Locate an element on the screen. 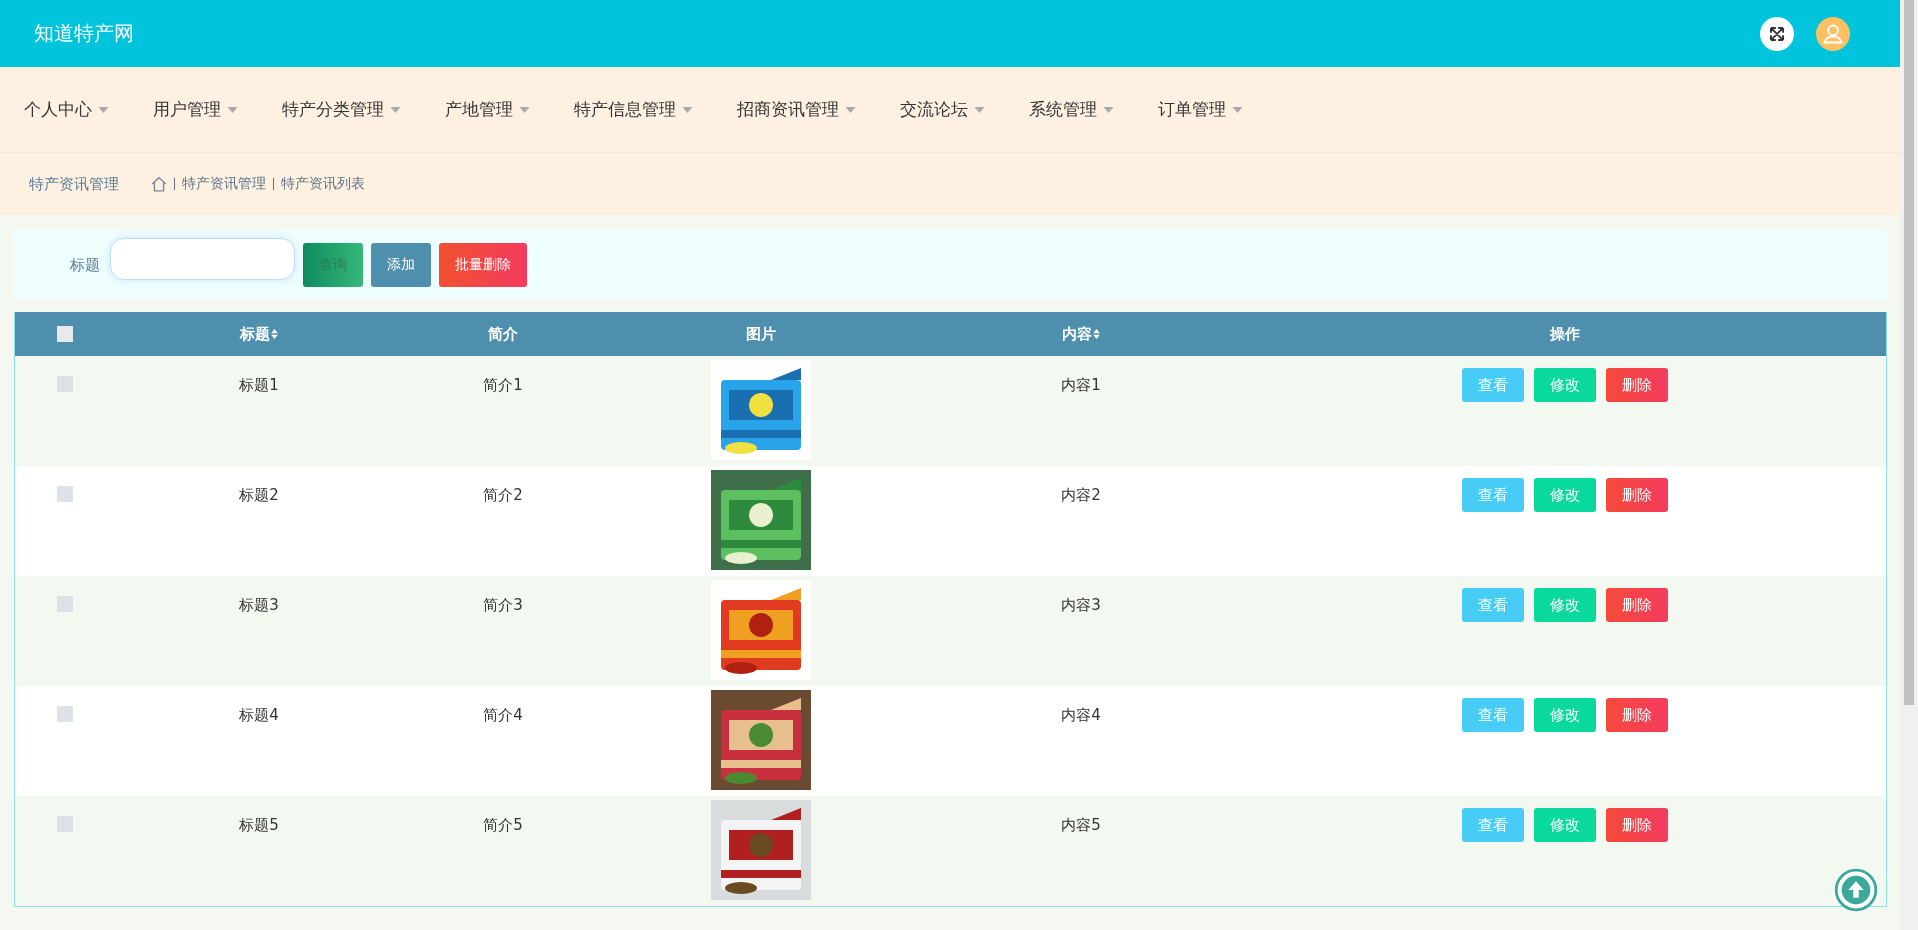 This screenshot has width=1918, height=930. column-header: 标题 is located at coordinates (255, 334).